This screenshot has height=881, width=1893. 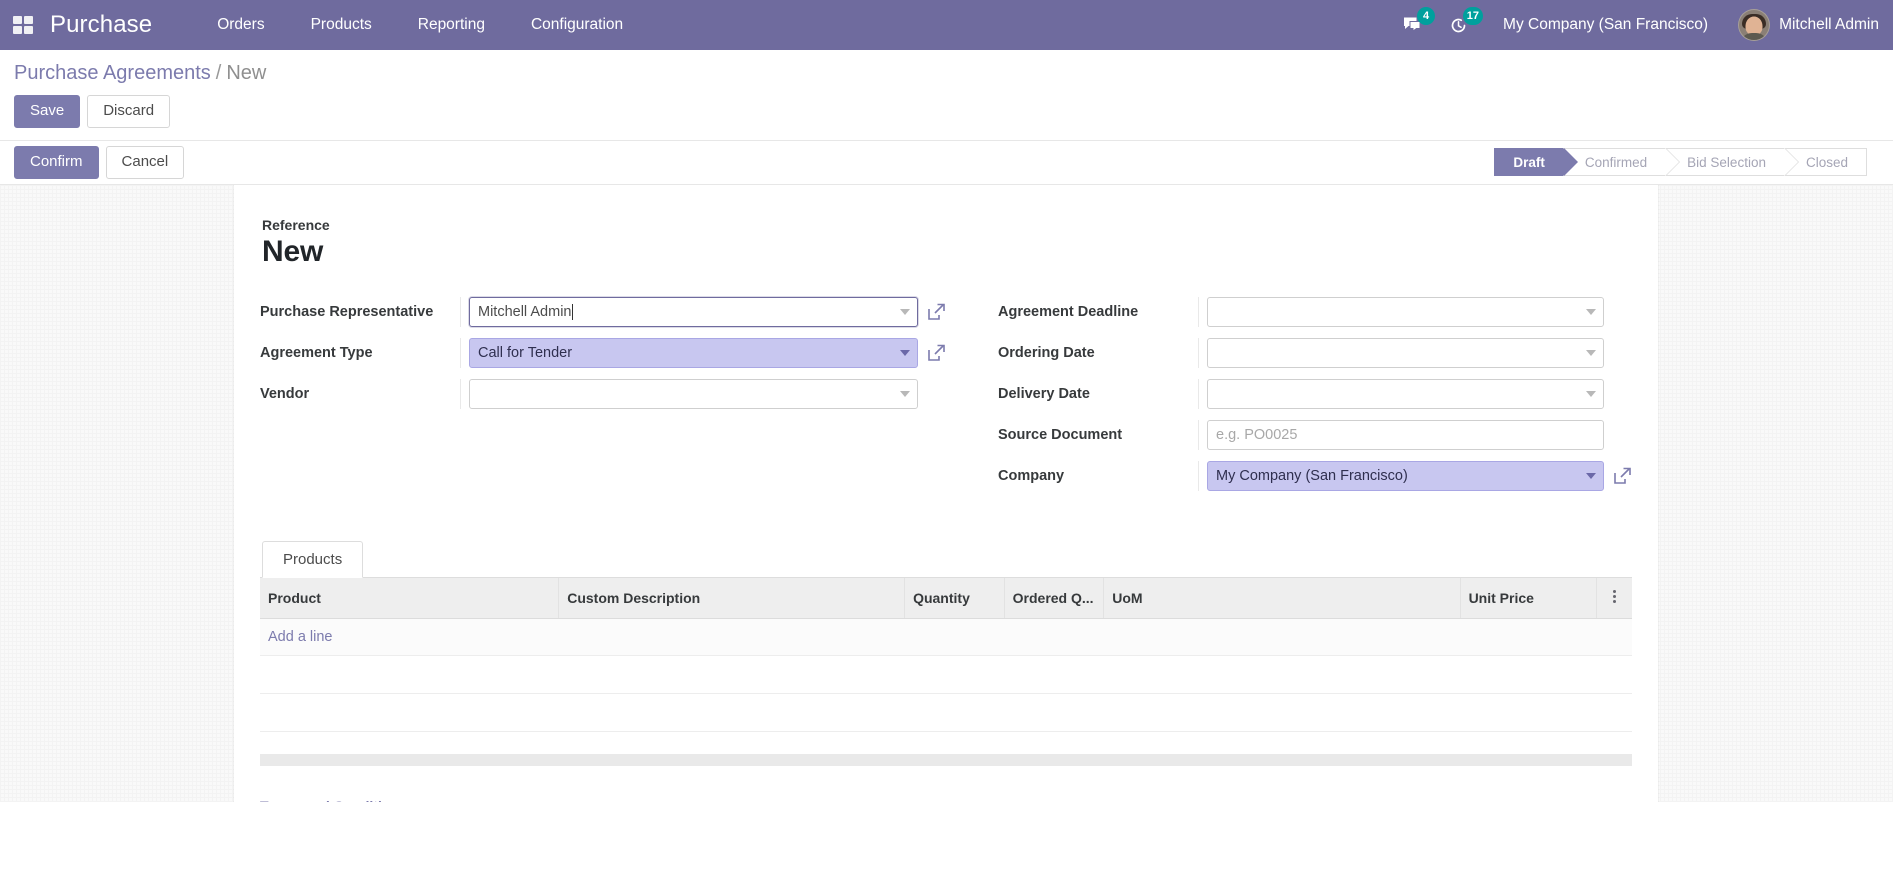 What do you see at coordinates (56, 162) in the screenshot?
I see `confirm-button: Confirm` at bounding box center [56, 162].